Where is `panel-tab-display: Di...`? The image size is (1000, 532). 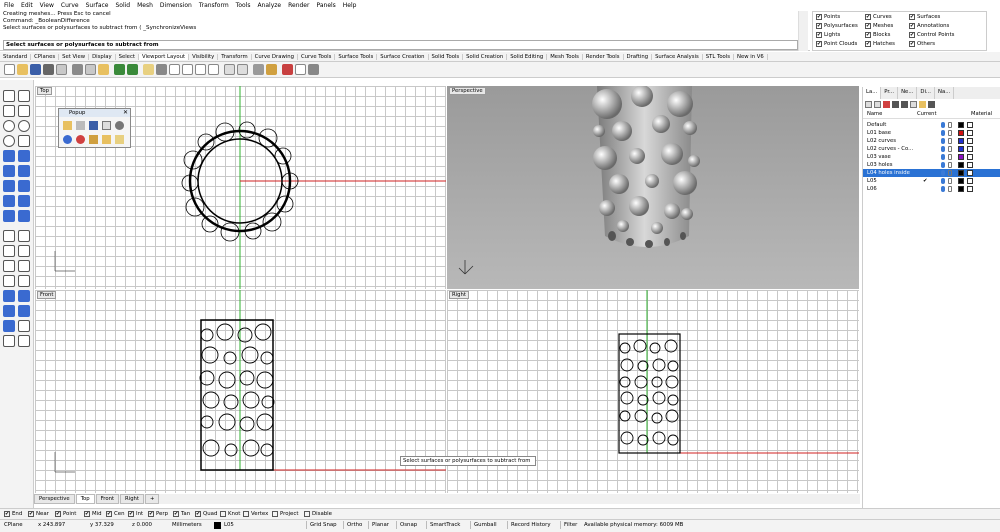 panel-tab-display: Di... is located at coordinates (926, 93).